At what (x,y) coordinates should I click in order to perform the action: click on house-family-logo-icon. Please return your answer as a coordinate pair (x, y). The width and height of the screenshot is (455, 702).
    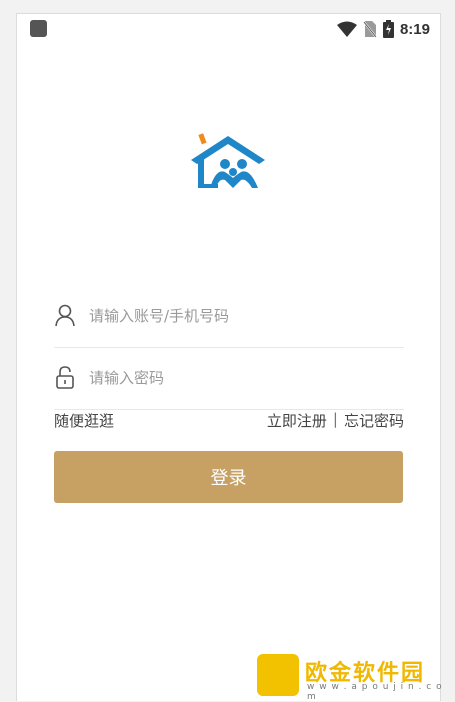
    Looking at the image, I should click on (228, 160).